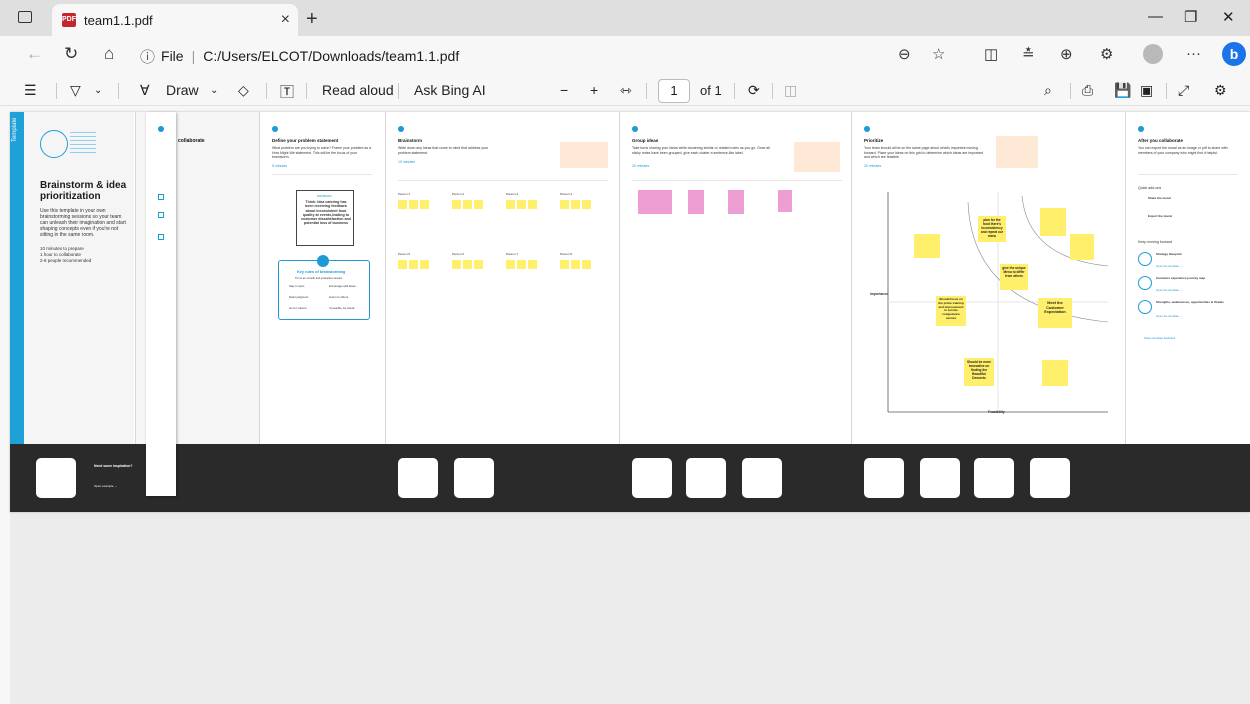  What do you see at coordinates (1155, 242) in the screenshot?
I see `keep-moving-label: Keep moving forward` at bounding box center [1155, 242].